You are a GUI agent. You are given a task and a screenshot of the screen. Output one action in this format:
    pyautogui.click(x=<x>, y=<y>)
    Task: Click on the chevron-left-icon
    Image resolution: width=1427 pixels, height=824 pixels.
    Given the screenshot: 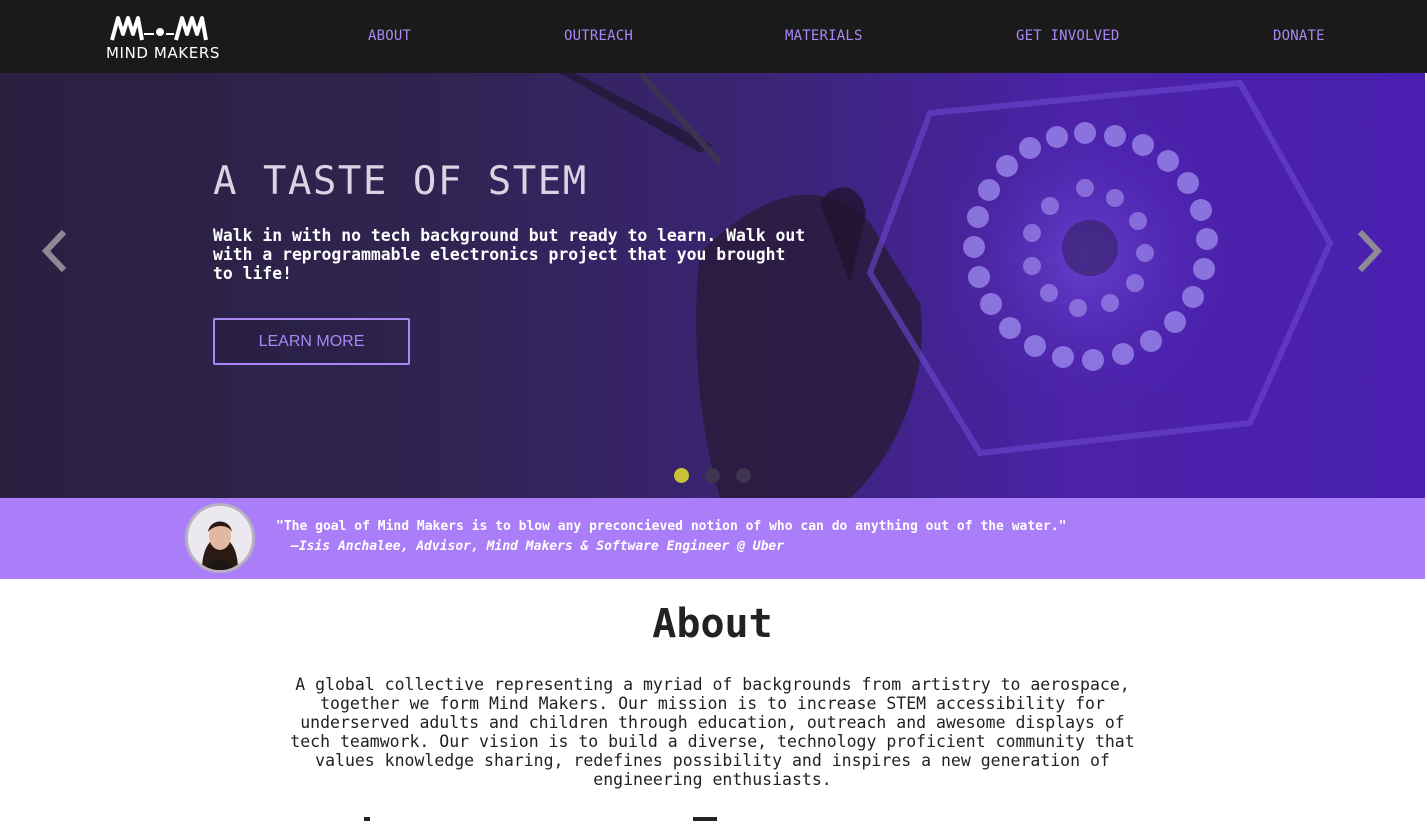 What is the action you would take?
    pyautogui.click(x=55, y=251)
    